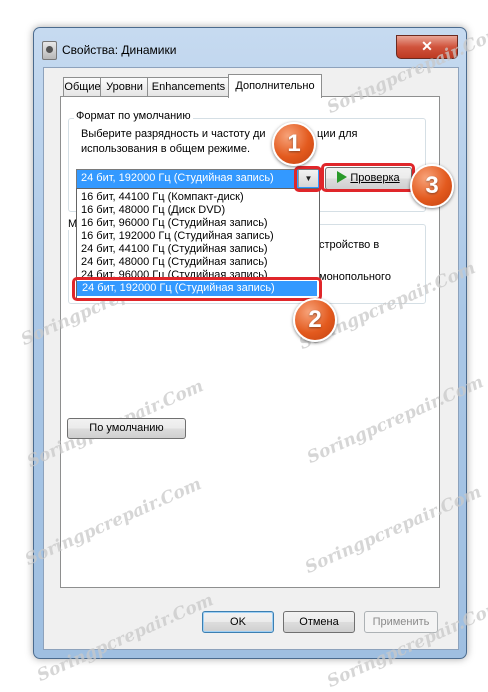 This screenshot has height=692, width=488. What do you see at coordinates (119, 50) in the screenshot?
I see `window-title: Свойства: Динамики` at bounding box center [119, 50].